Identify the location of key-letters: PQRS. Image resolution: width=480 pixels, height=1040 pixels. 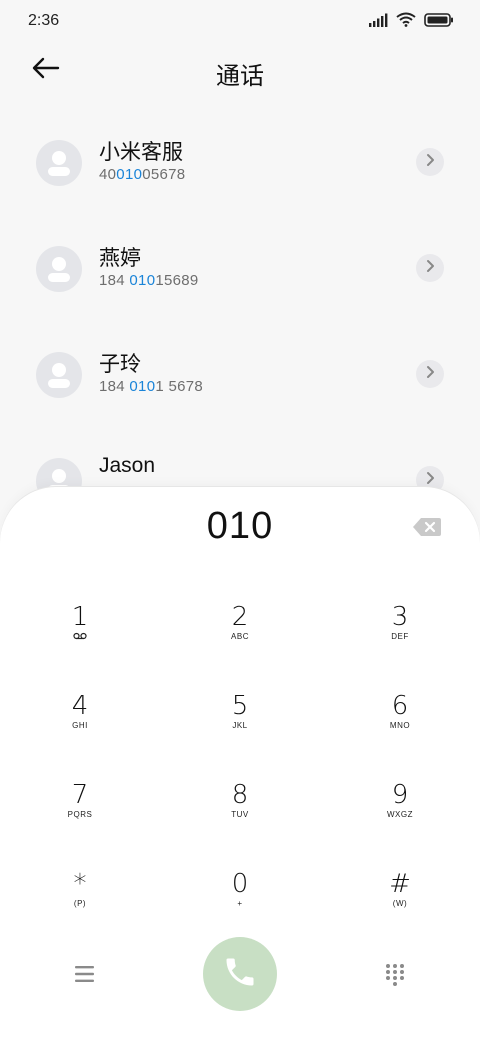
(80, 814).